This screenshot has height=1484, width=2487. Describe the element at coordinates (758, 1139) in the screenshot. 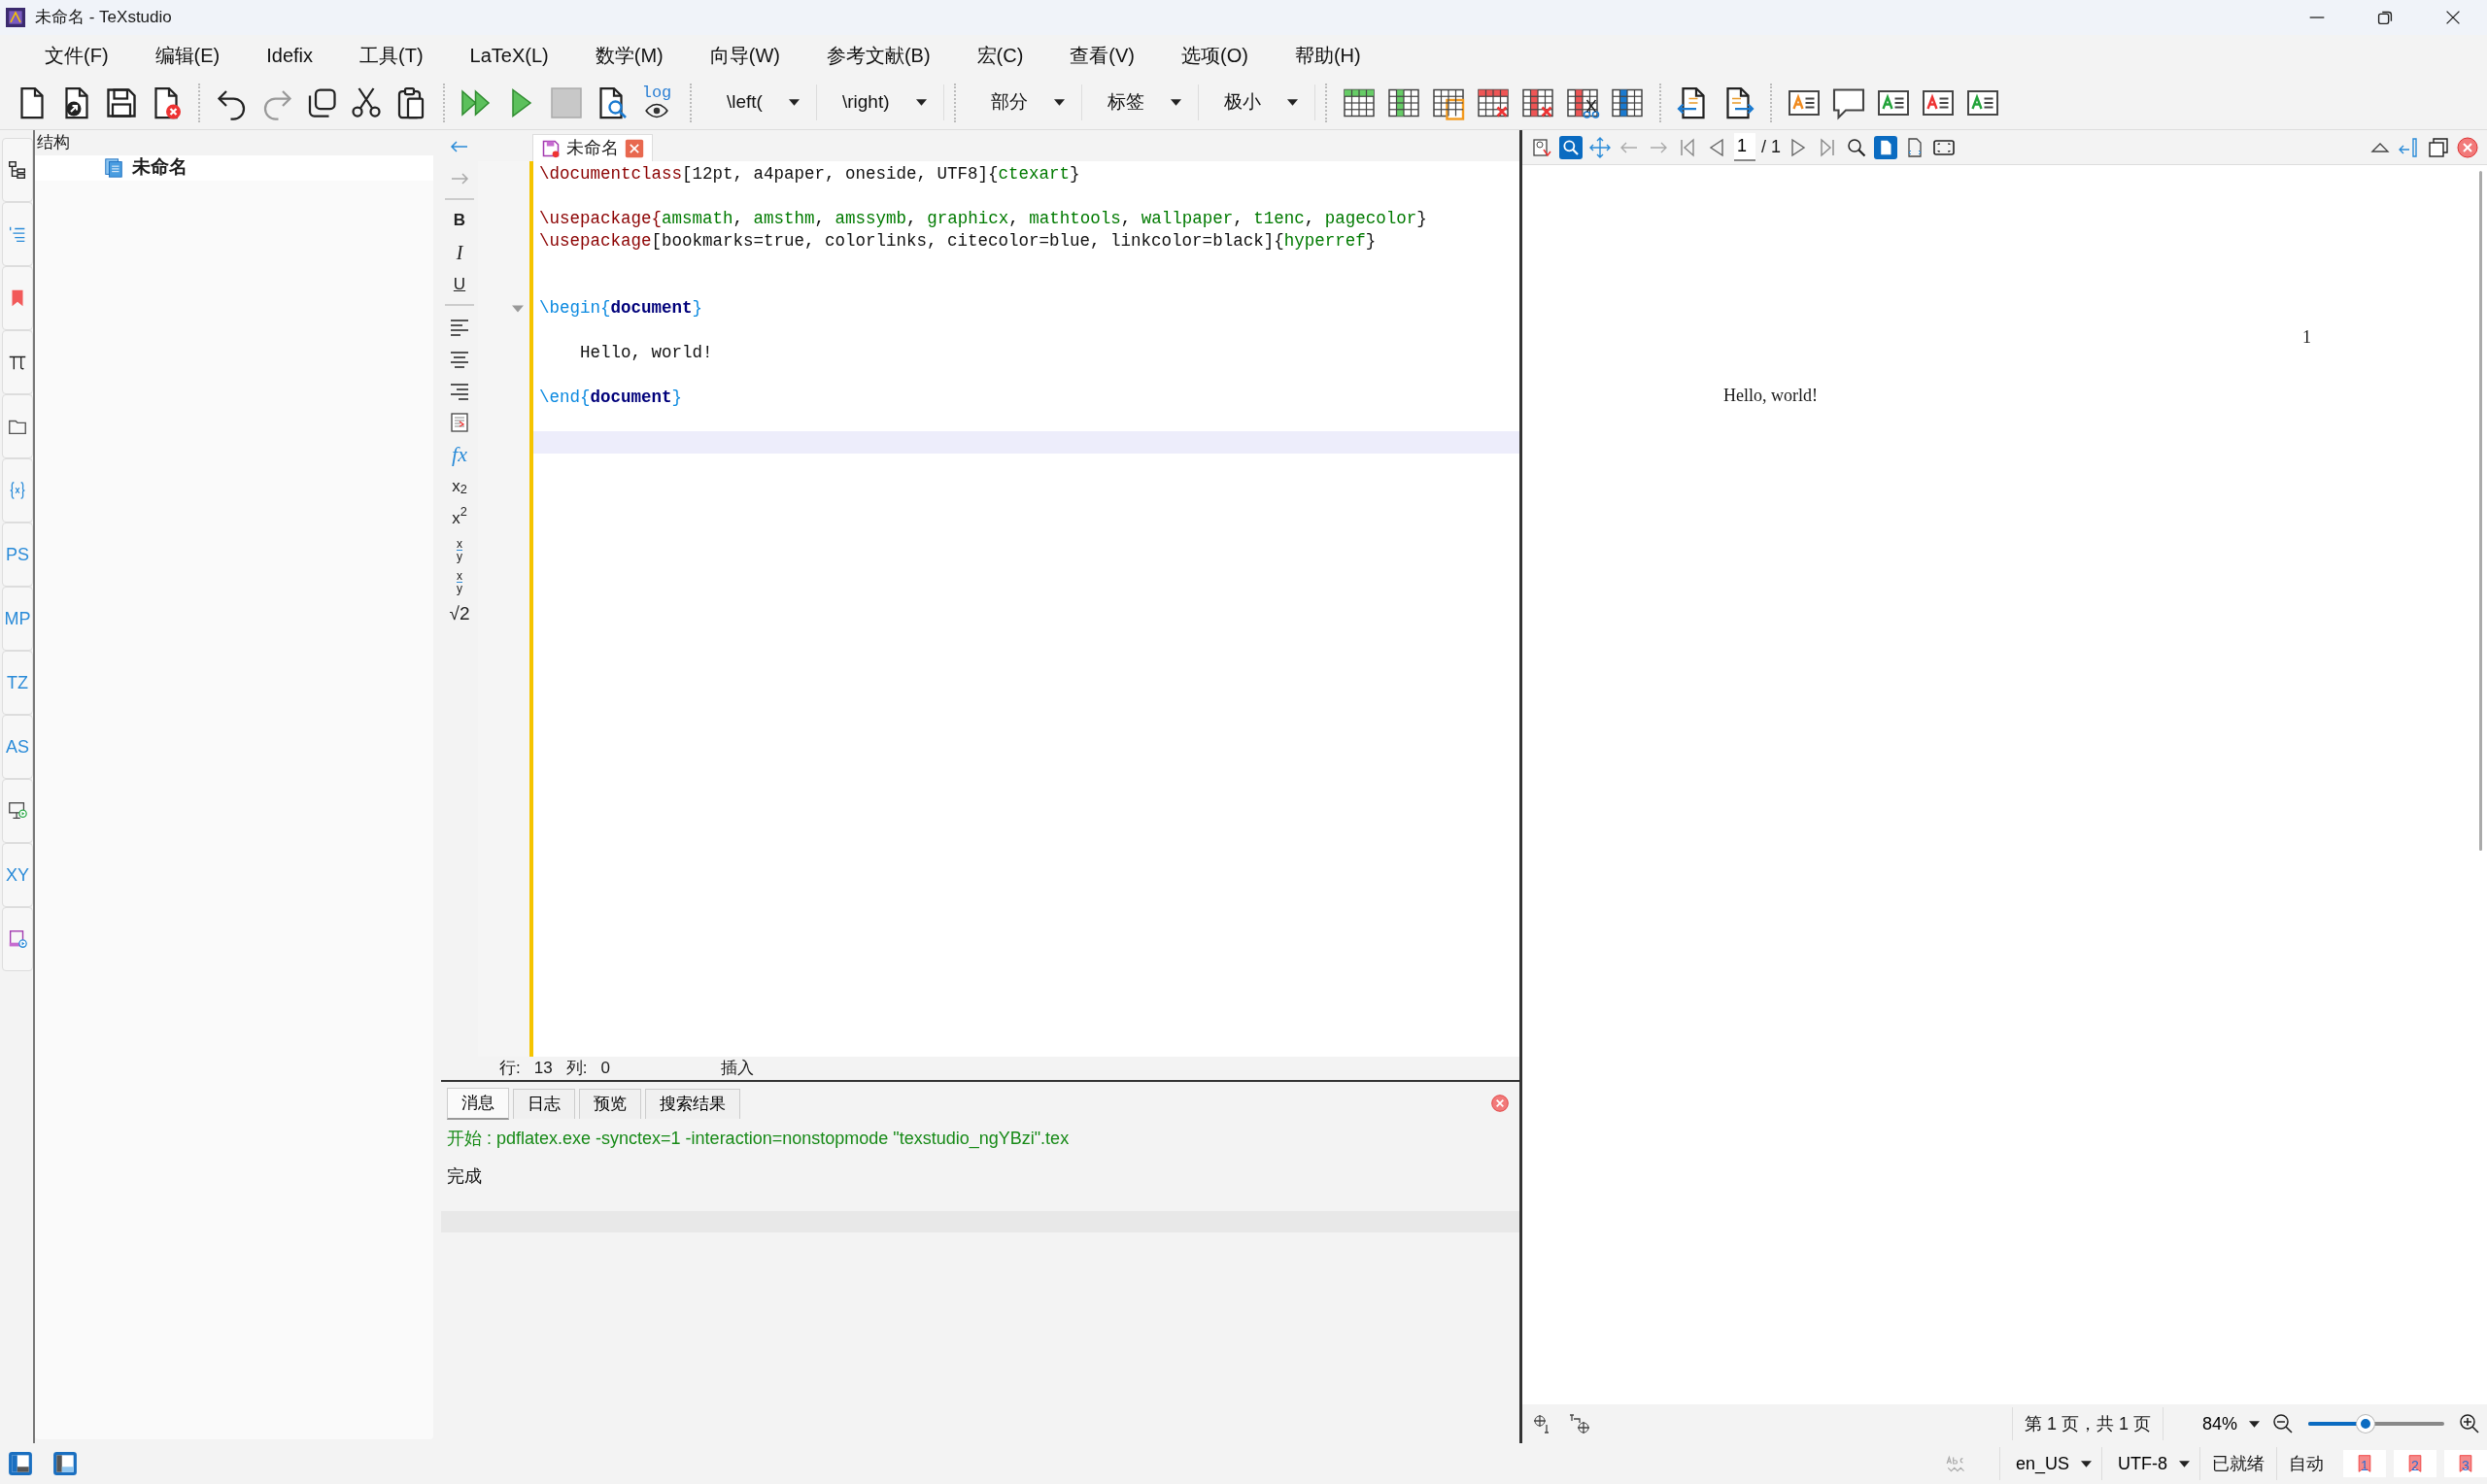

I see `message-line: 开始 : pdflatex.exe -synctex=1 -interaction=nonstopmode "texstudio_ngYBzi".tex` at that location.